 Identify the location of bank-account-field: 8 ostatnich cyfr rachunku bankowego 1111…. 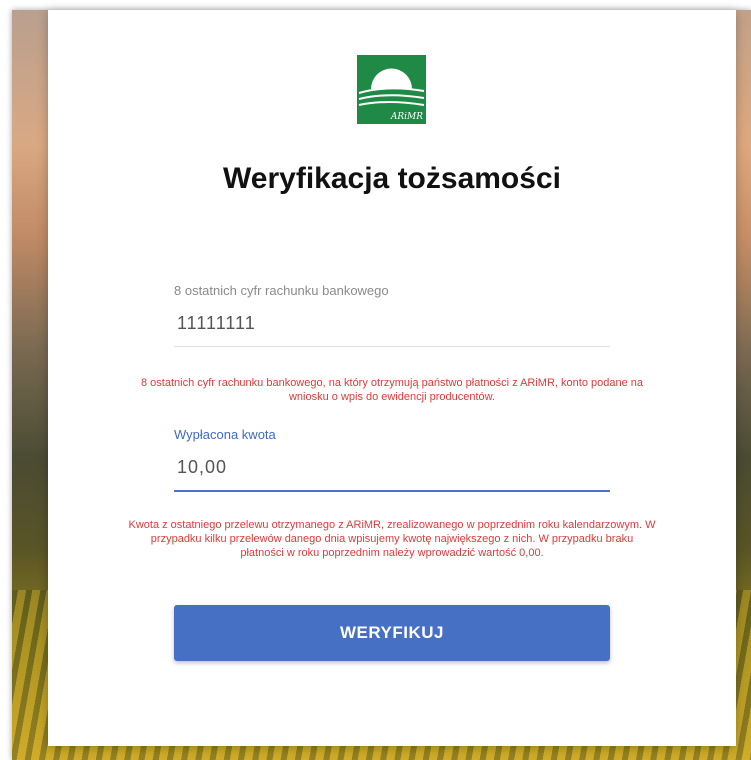
(392, 315).